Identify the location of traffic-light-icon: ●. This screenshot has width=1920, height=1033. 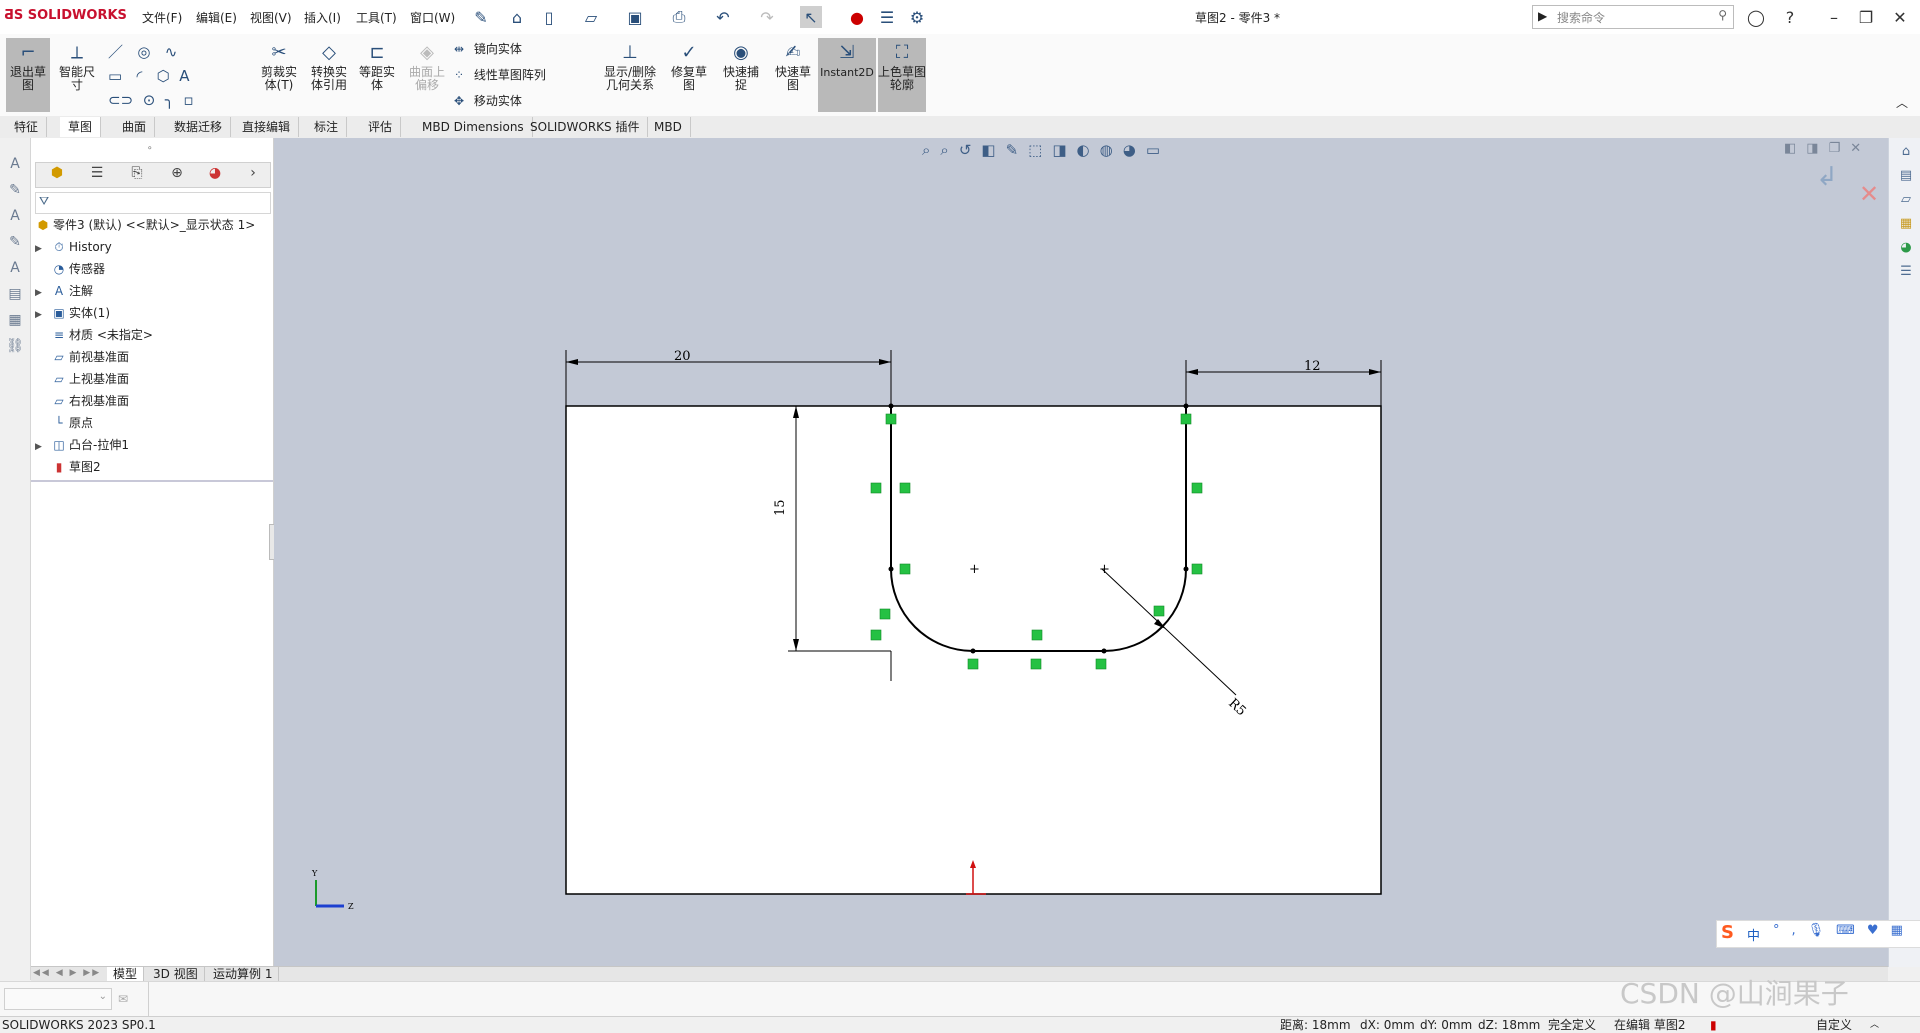
(857, 17).